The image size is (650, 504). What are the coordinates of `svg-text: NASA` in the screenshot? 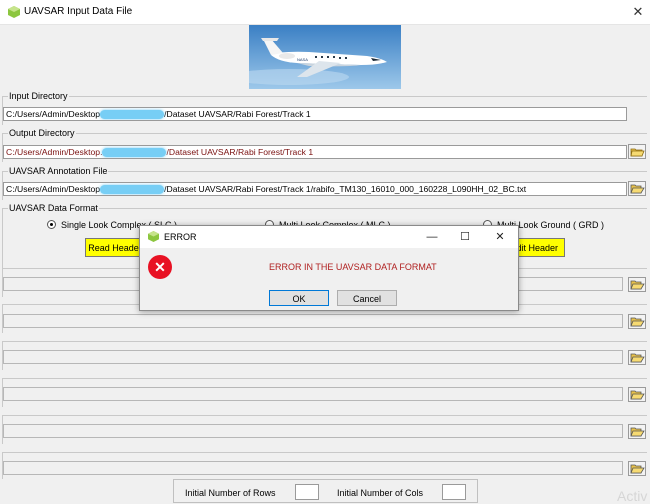 It's located at (302, 59).